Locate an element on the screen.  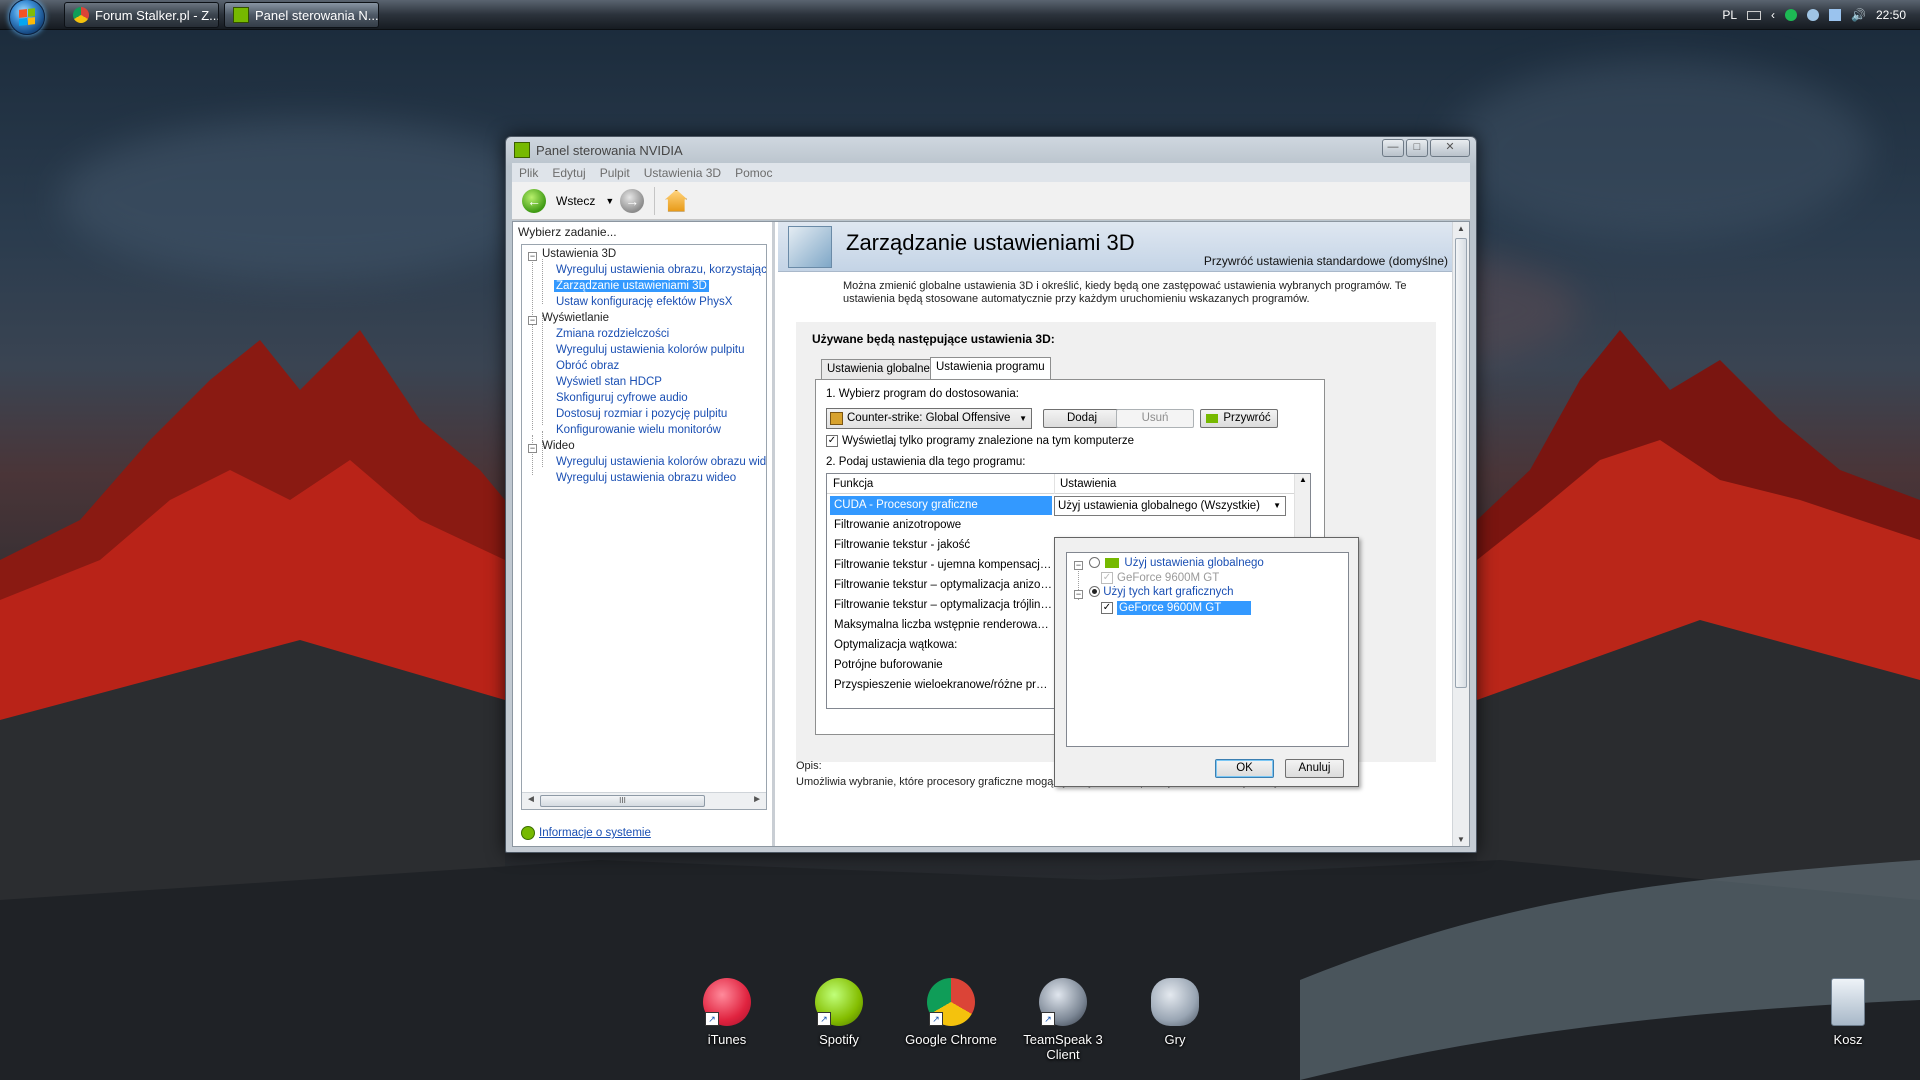
option-use-these-gpus: Użyj tych kart graficznych is located at coordinates (1161, 592).